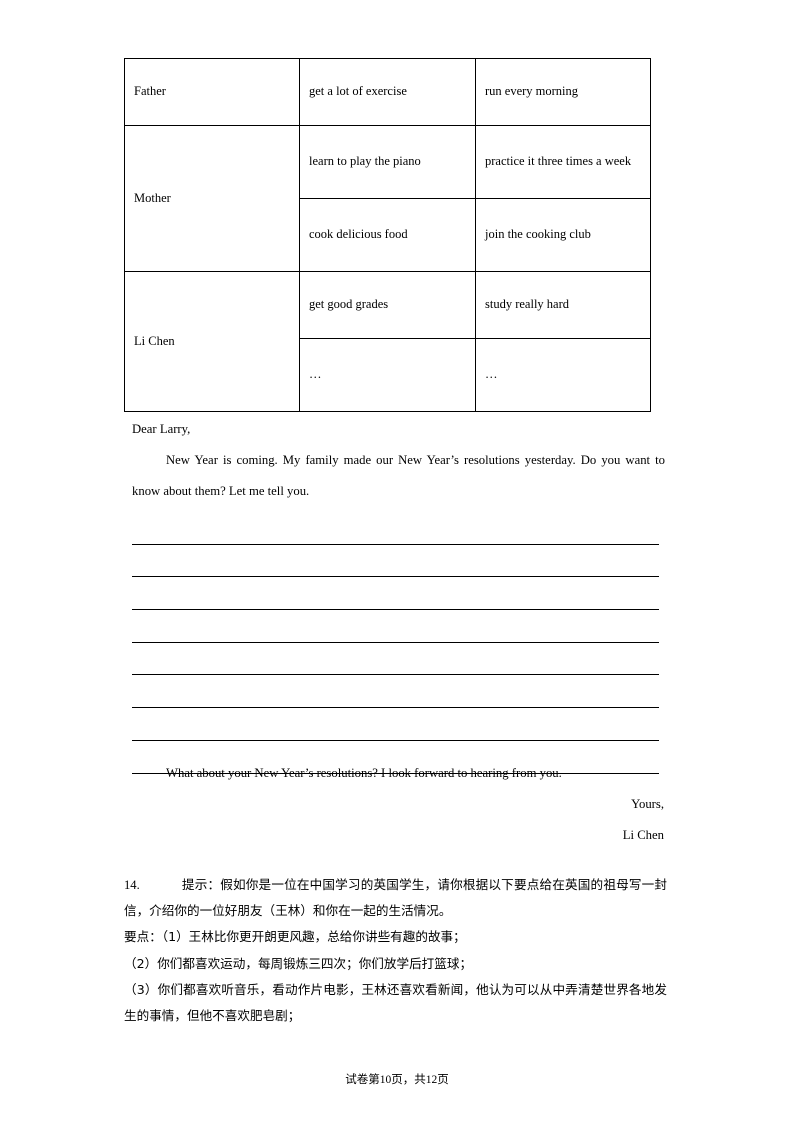 This screenshot has width=794, height=1123. I want to click on question-number: 14., so click(132, 885).